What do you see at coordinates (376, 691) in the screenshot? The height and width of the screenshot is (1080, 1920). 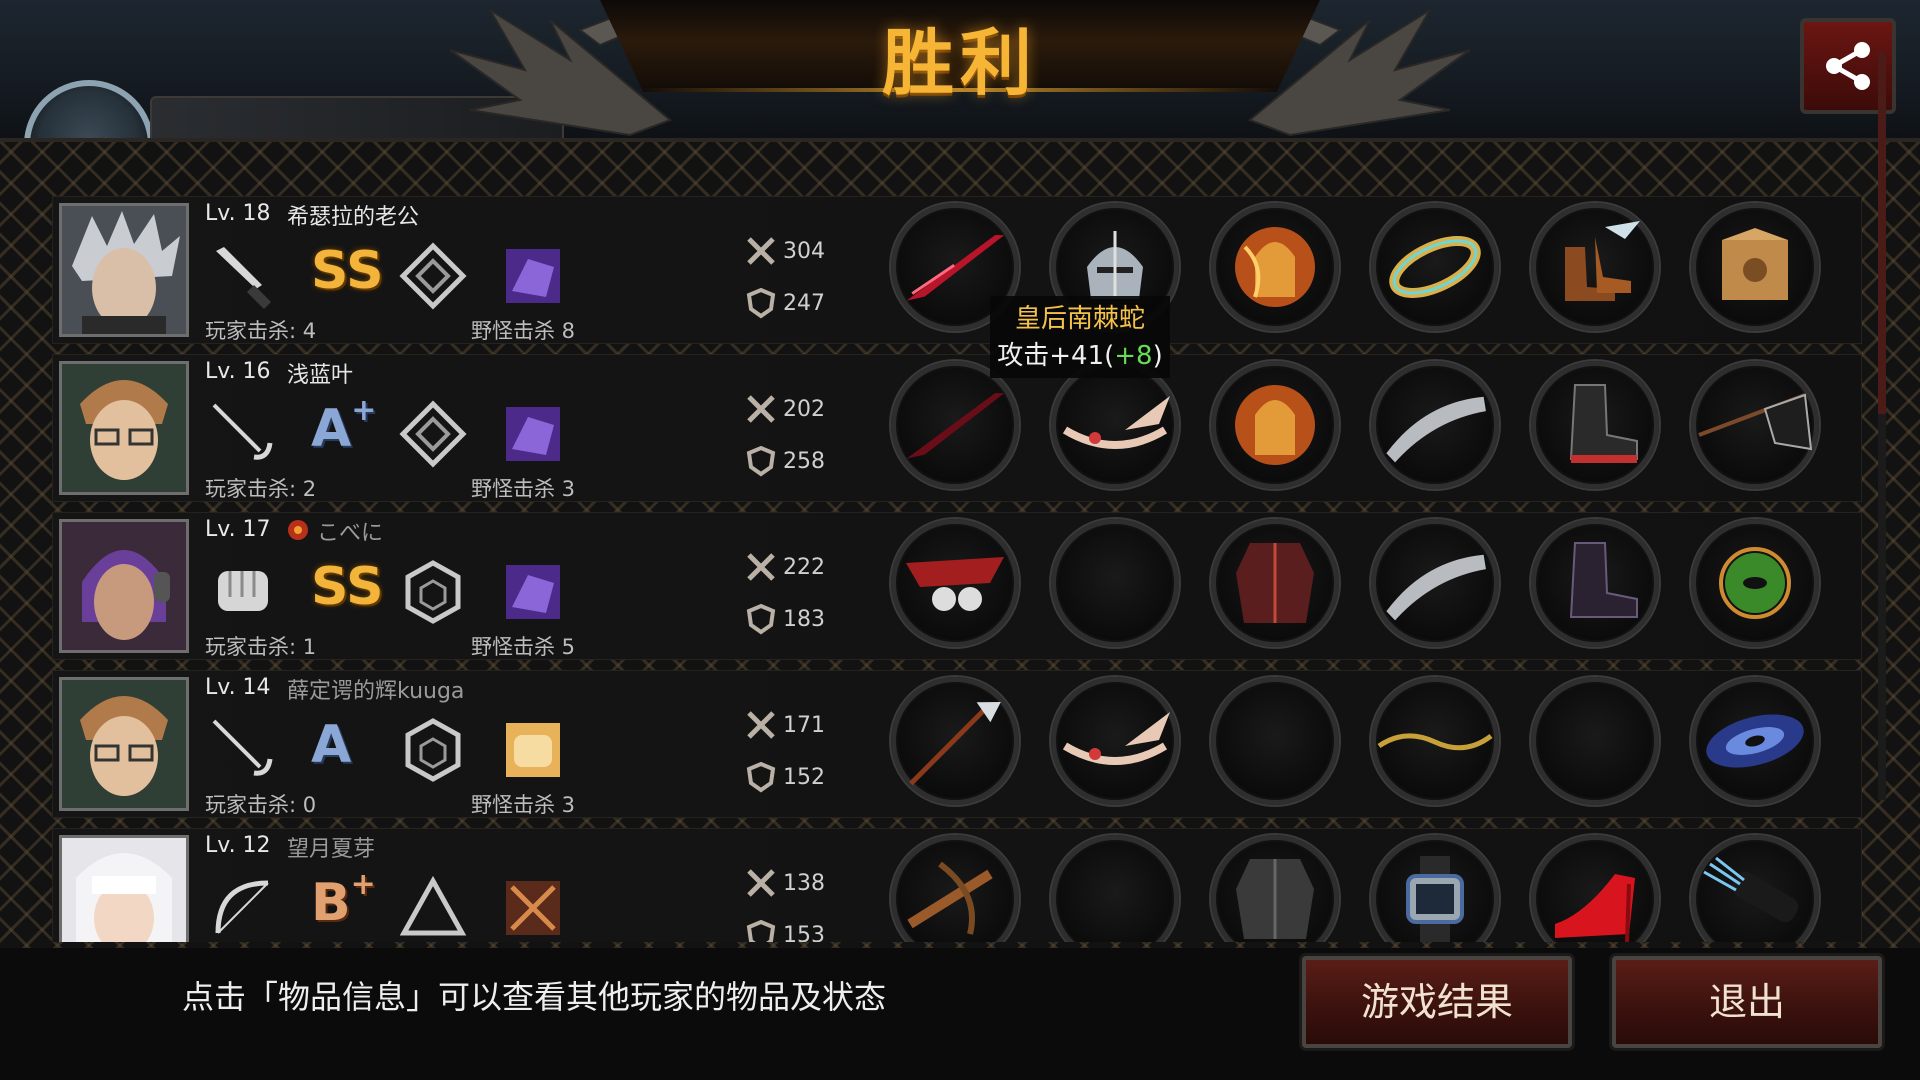 I see `player-name: 薛定谔的辉kuuga` at bounding box center [376, 691].